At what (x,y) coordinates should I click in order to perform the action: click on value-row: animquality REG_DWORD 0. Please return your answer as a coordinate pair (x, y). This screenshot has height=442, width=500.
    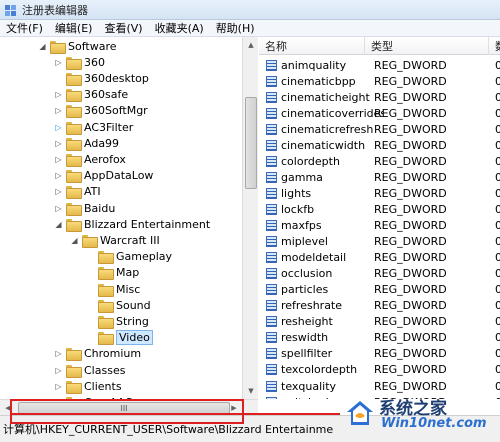
    Looking at the image, I should click on (379, 65).